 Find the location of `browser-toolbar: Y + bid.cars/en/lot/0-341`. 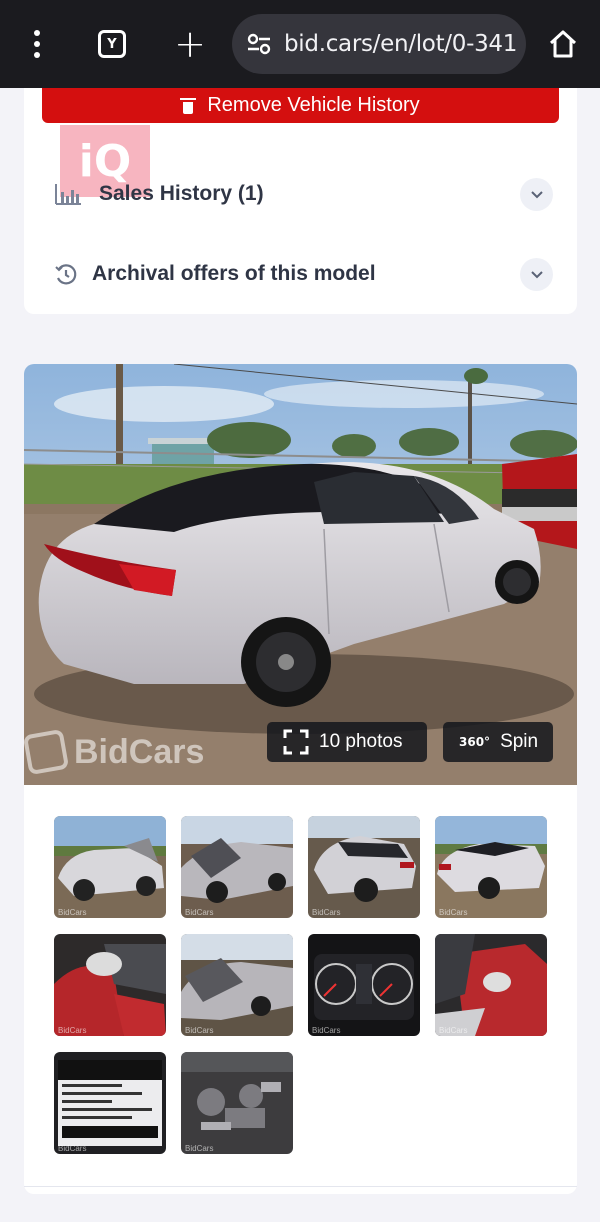

browser-toolbar: Y + bid.cars/en/lot/0-341 is located at coordinates (300, 44).